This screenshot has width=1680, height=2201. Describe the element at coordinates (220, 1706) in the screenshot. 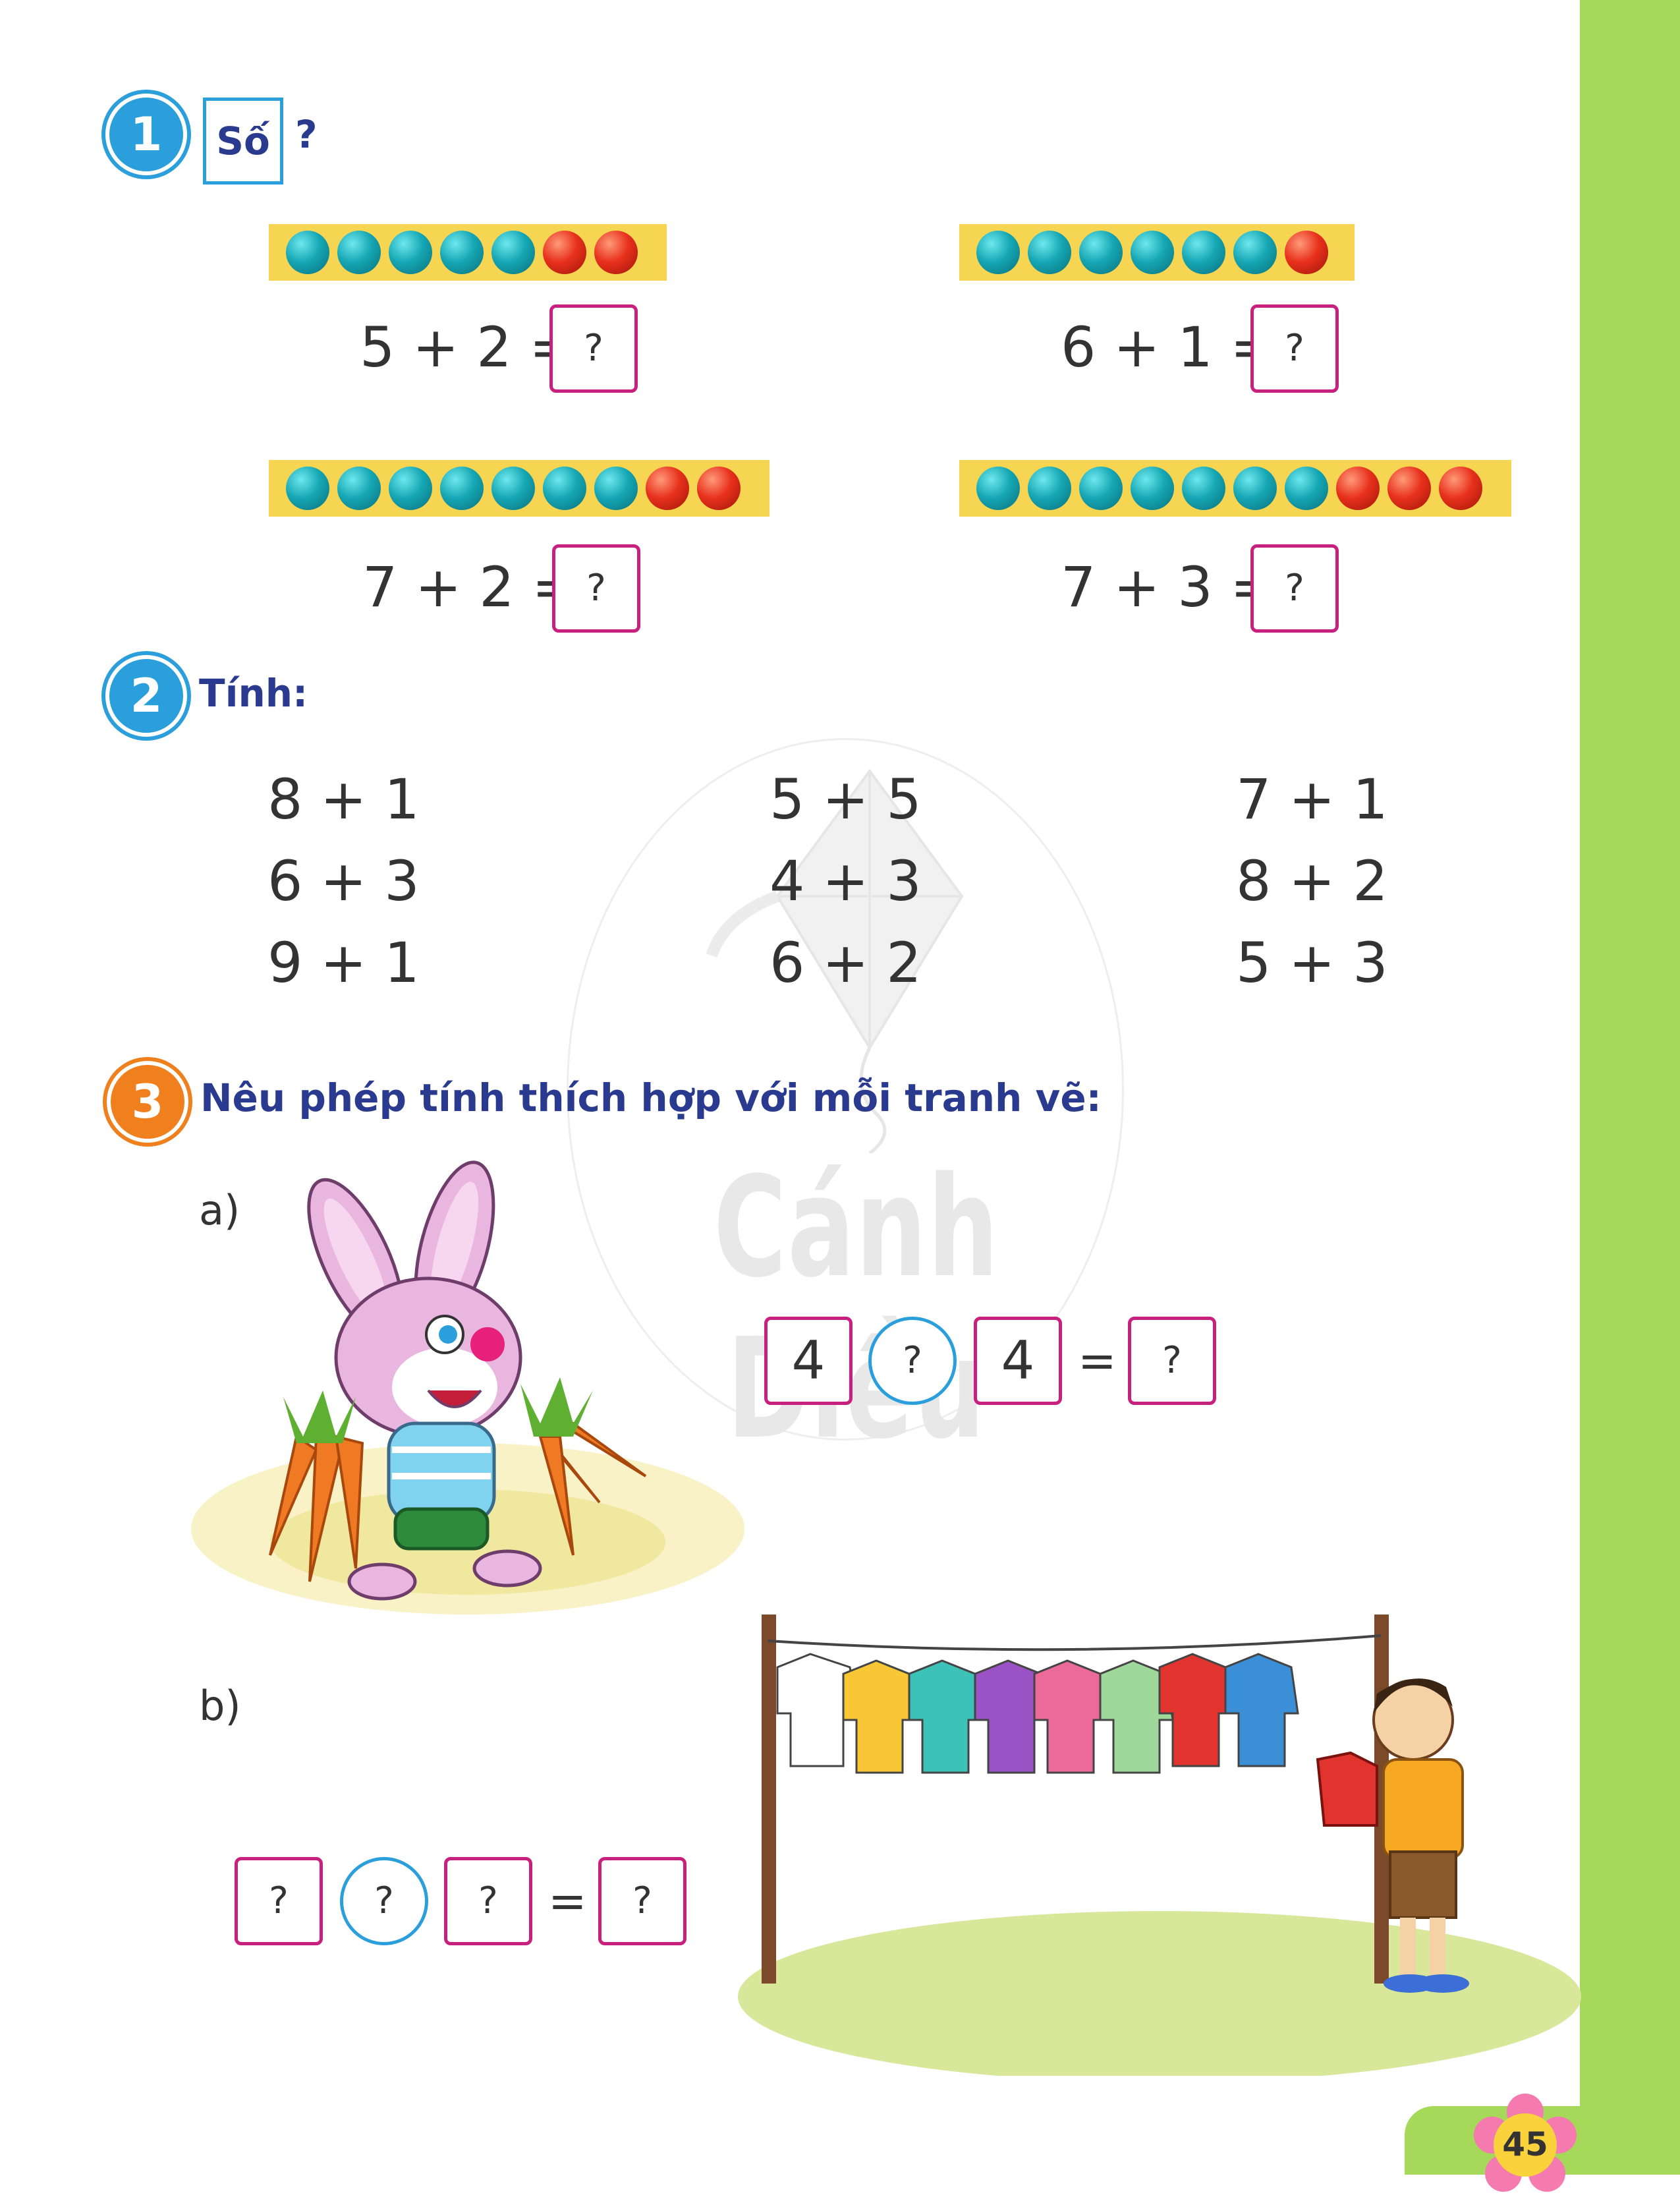

I see `part-b-label: b)` at that location.